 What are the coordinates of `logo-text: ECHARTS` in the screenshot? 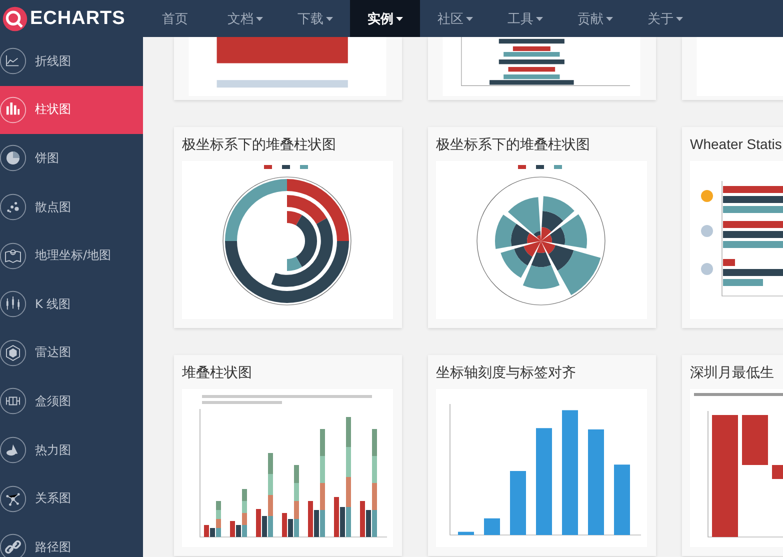 It's located at (78, 19).